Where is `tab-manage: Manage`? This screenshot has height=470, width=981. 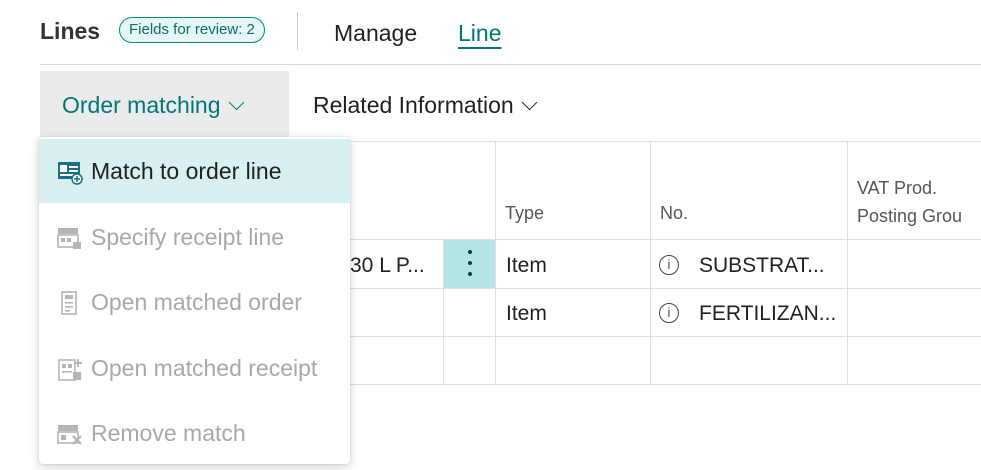 tab-manage: Manage is located at coordinates (375, 33).